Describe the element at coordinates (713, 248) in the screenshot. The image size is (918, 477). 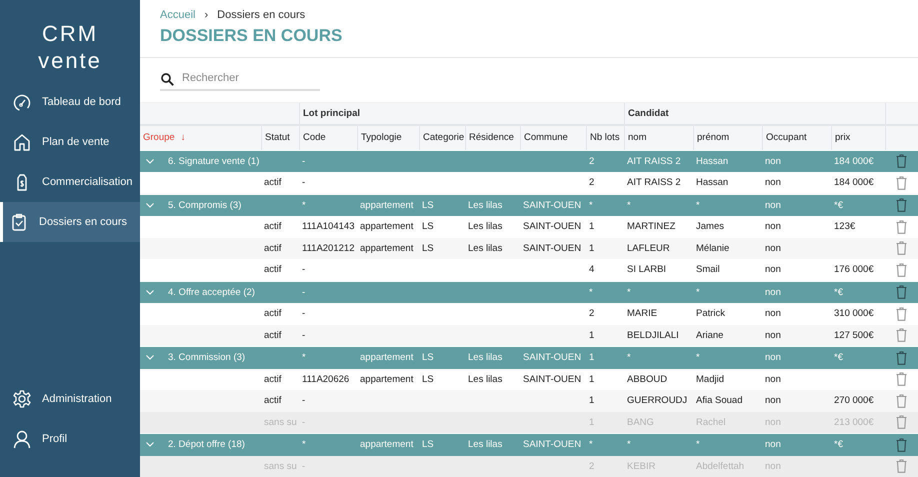
I see `table-cell: Mélanie` at that location.